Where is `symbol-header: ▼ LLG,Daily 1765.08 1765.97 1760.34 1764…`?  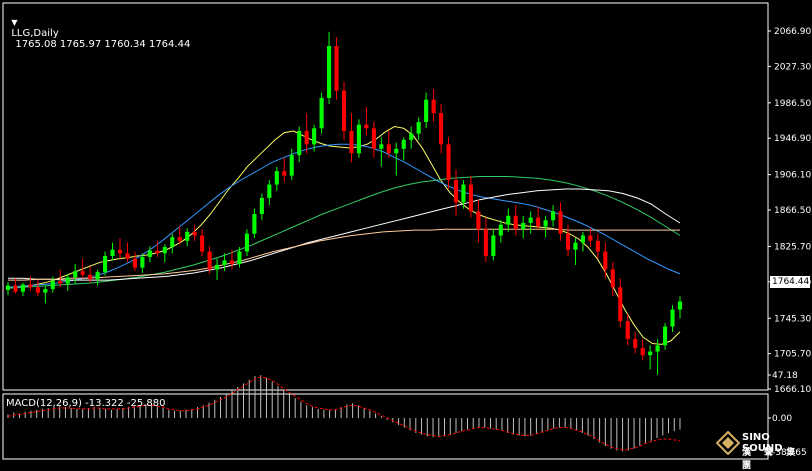
symbol-header: ▼ LLG,Daily 1765.08 1765.97 1760.34 1764… is located at coordinates (97, 28).